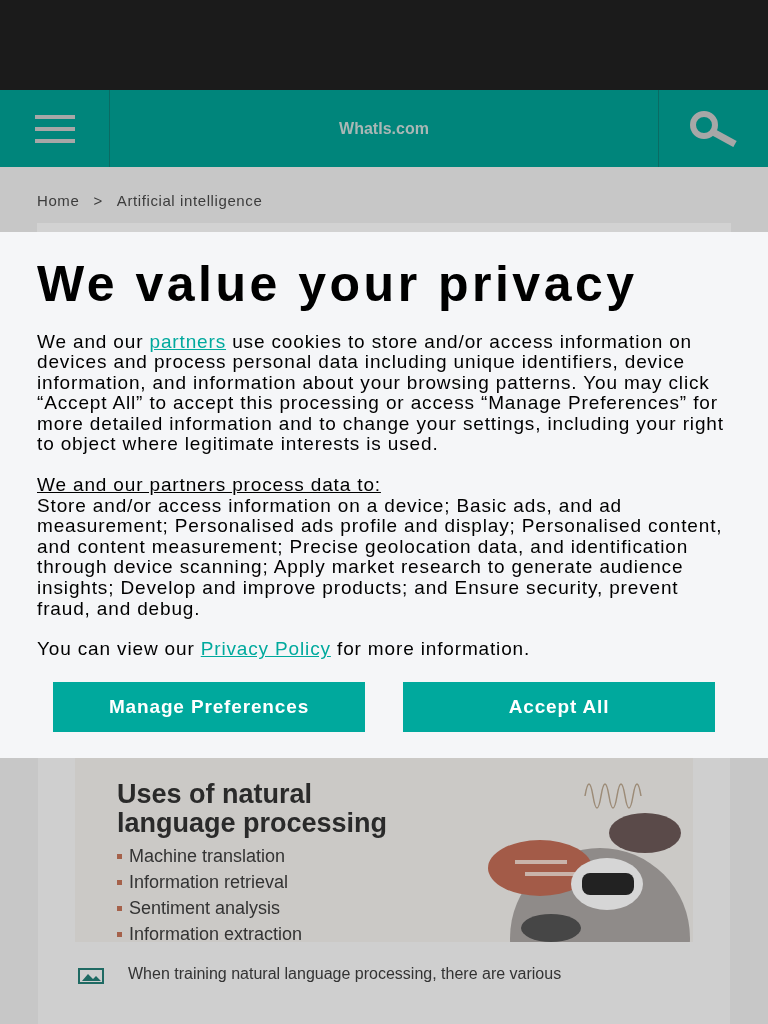  Describe the element at coordinates (345, 973) in the screenshot. I see `image-caption: When training natural language processing, there are various` at that location.